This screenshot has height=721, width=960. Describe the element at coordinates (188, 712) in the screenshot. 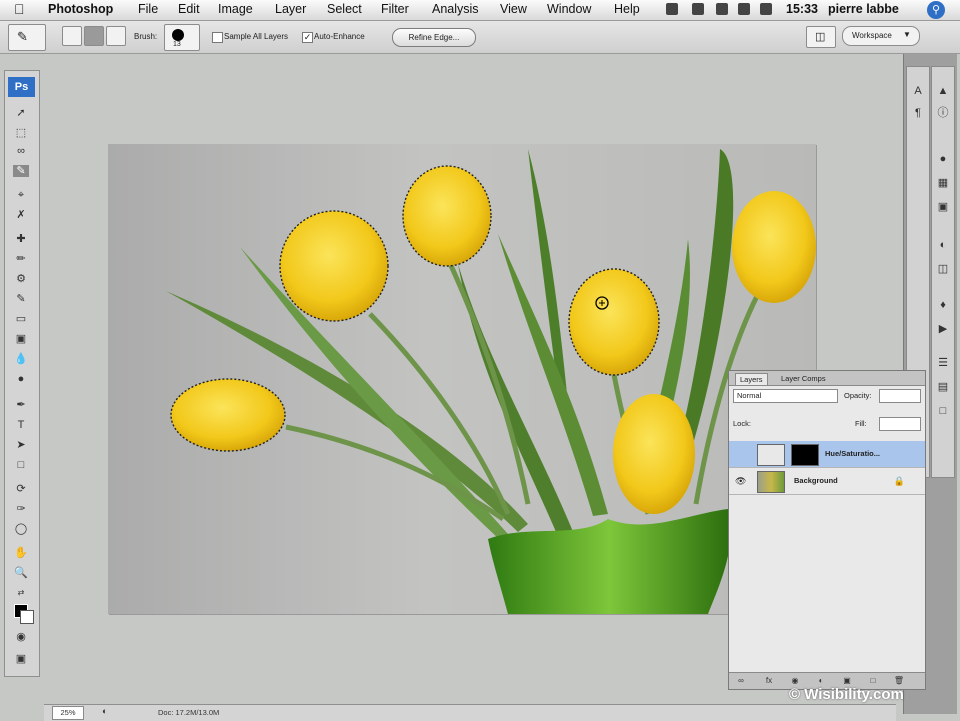

I see `document-size-info: Doc: 17.2M/13.0M` at that location.